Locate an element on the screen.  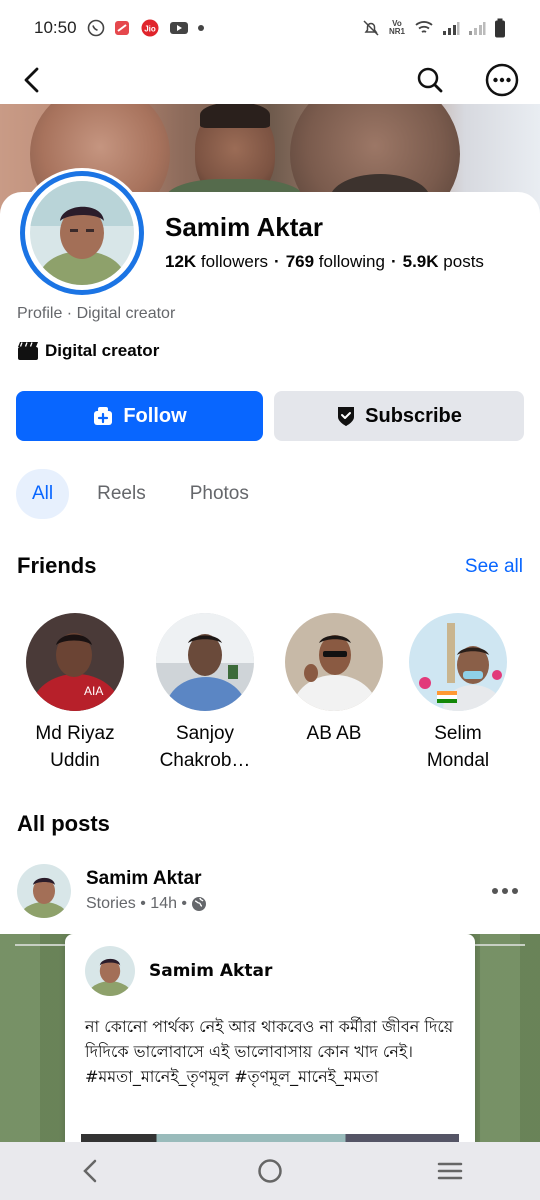
svg-text: Jio is located at coordinates (150, 29).